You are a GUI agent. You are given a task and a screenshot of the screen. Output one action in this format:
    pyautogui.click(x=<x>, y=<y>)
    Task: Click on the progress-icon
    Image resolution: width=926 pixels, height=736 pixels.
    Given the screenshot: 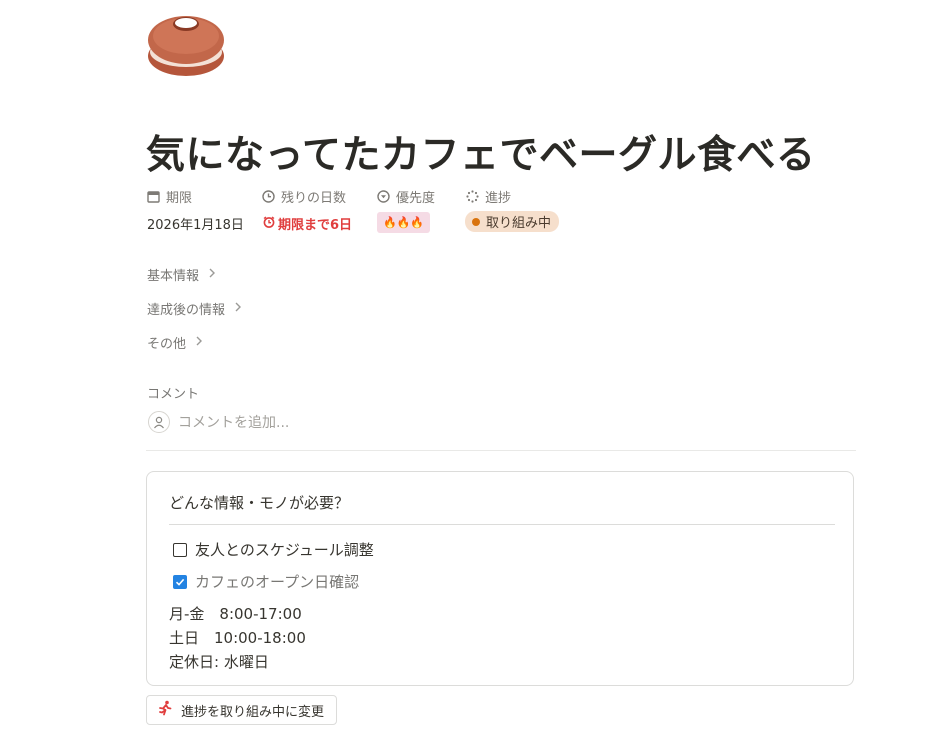 What is the action you would take?
    pyautogui.click(x=472, y=196)
    